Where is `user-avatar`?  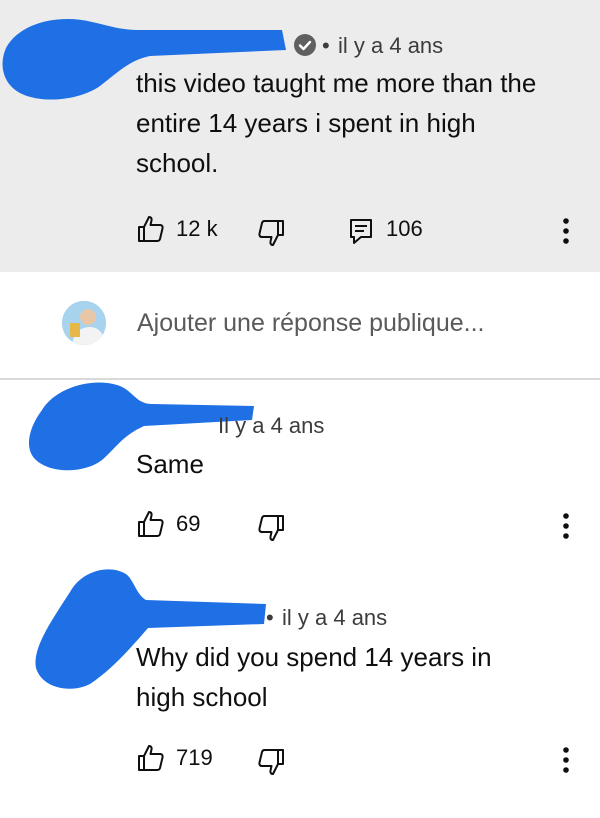
user-avatar is located at coordinates (84, 323).